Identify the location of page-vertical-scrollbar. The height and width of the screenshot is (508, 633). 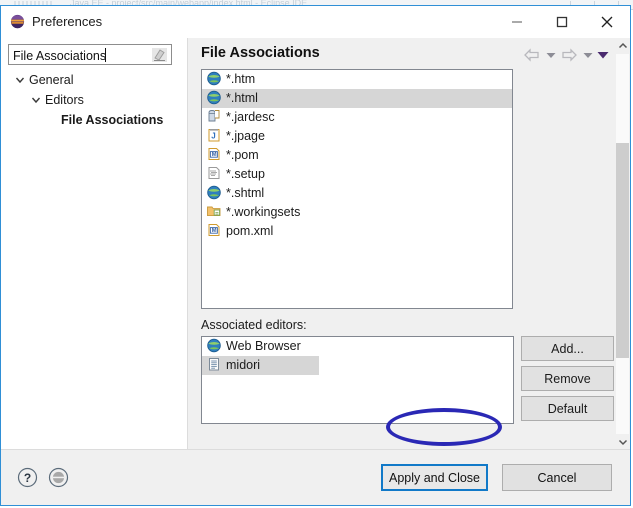
(622, 244).